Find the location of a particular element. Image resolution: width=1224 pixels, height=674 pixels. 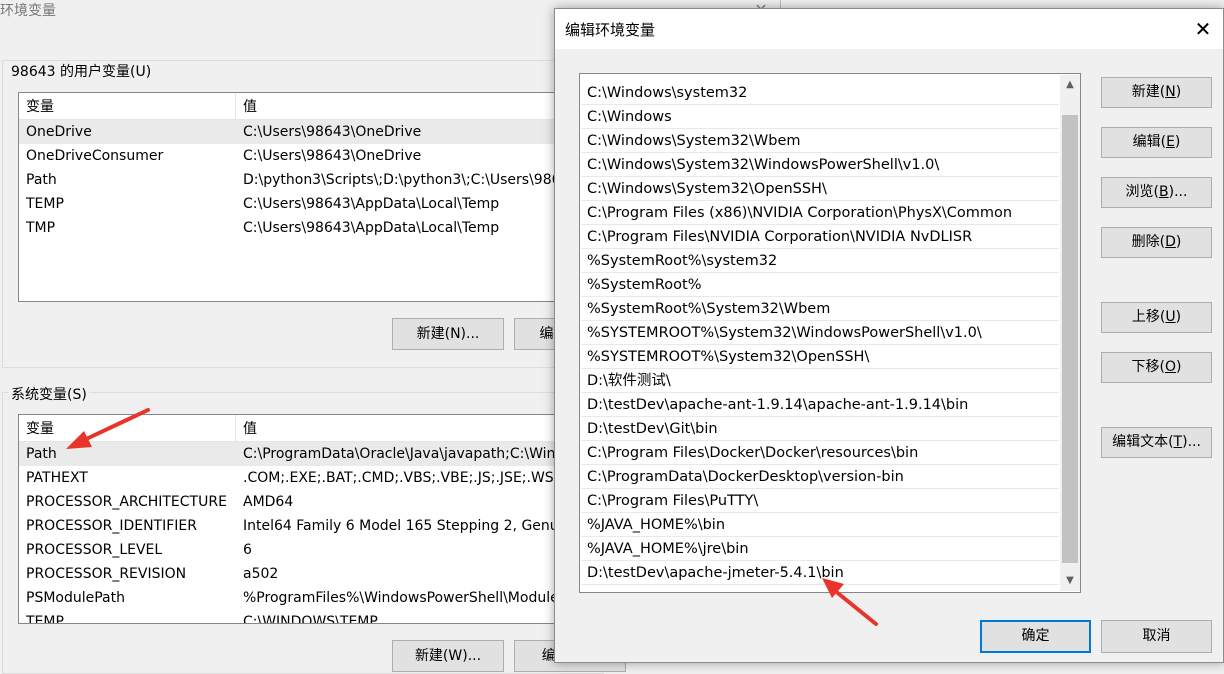

delete-button: 删除(D) is located at coordinates (1156, 242).